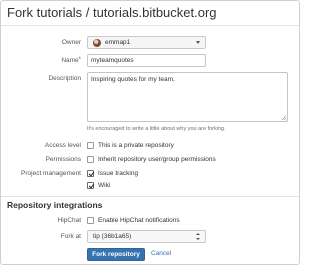 Image resolution: width=320 pixels, height=265 pixels. What do you see at coordinates (62, 145) in the screenshot?
I see `access-level-label: Access level` at bounding box center [62, 145].